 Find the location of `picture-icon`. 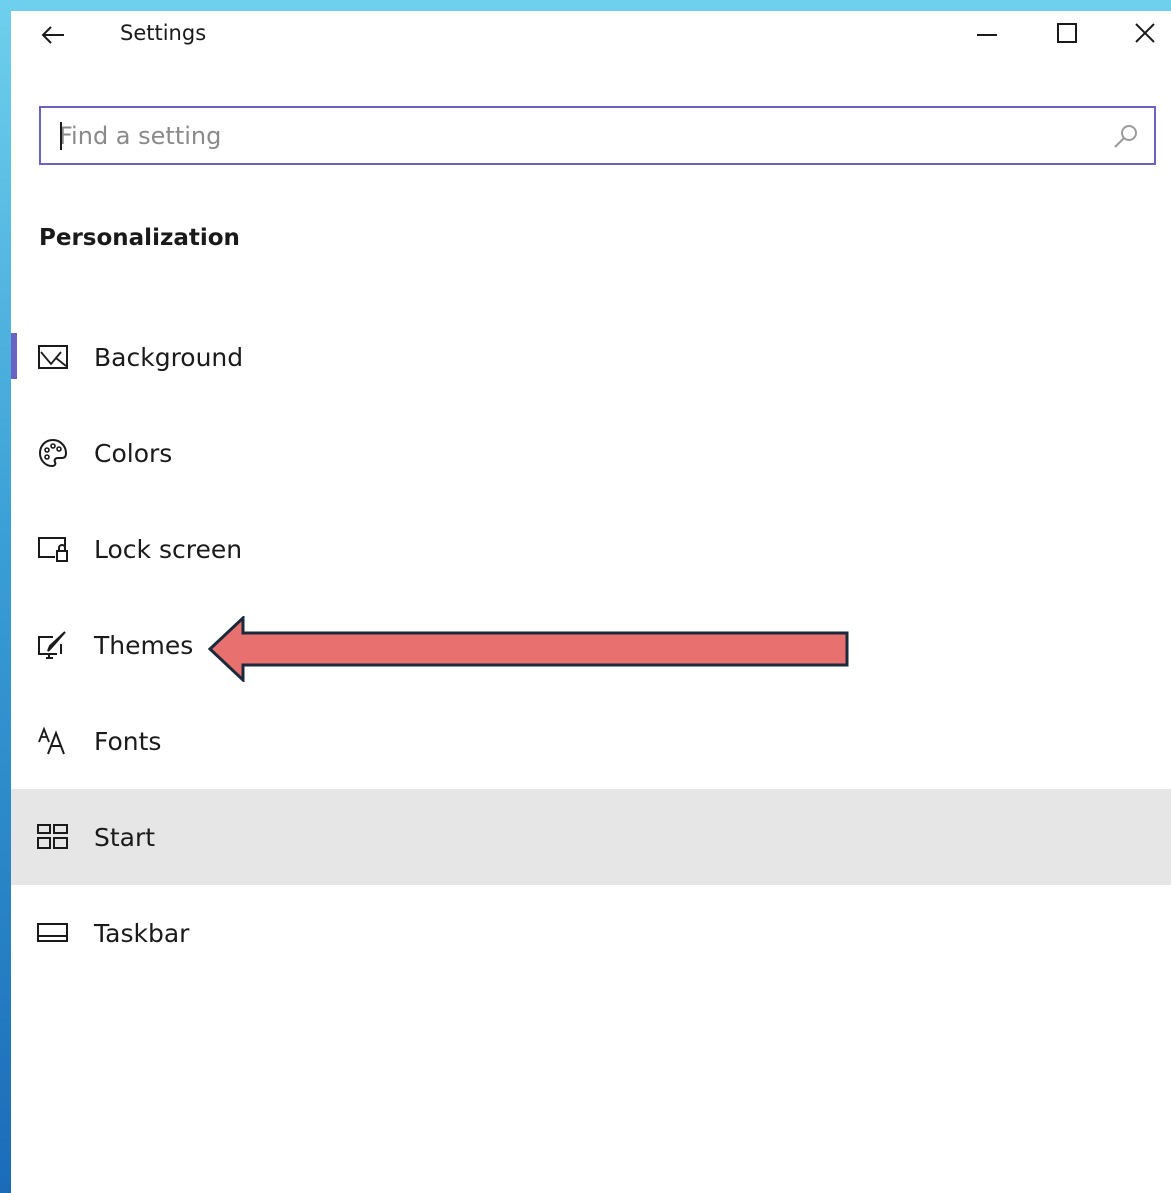

picture-icon is located at coordinates (53, 357).